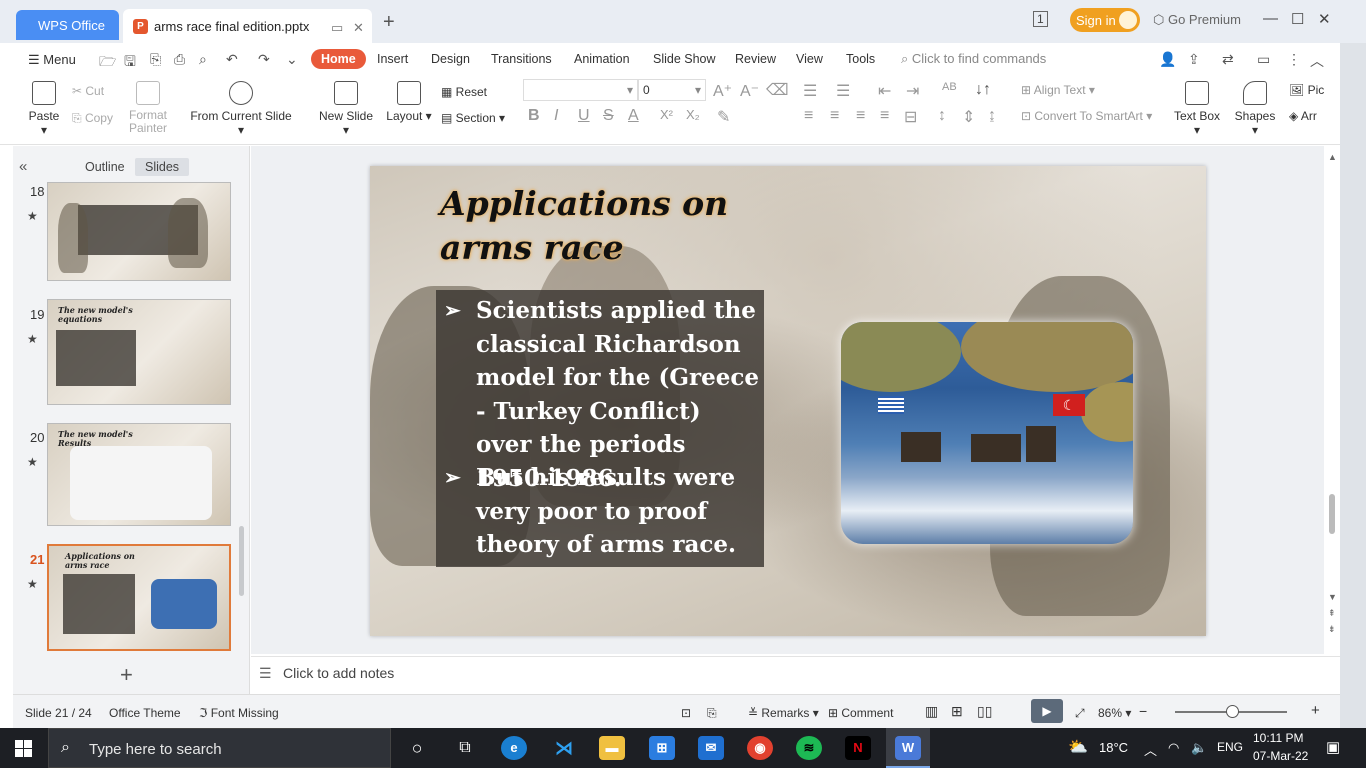  What do you see at coordinates (464, 92) in the screenshot?
I see `reset-button: ▦ Reset` at bounding box center [464, 92].